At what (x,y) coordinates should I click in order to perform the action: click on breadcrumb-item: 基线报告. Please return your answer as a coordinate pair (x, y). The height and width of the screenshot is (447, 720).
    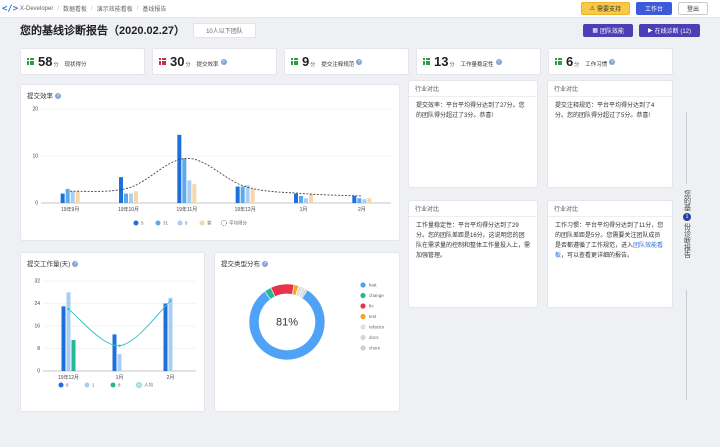
    Looking at the image, I should click on (154, 8).